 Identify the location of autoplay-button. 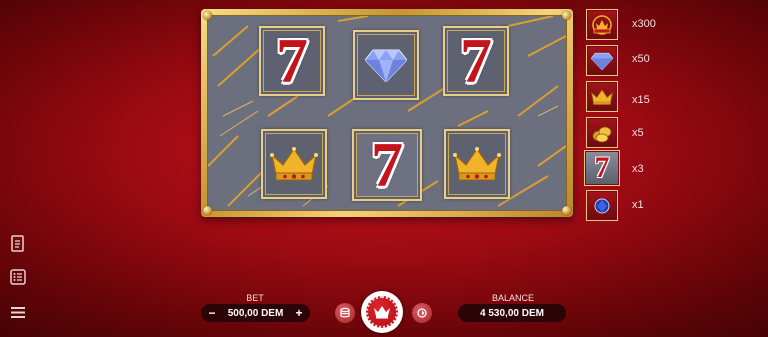
(345, 313).